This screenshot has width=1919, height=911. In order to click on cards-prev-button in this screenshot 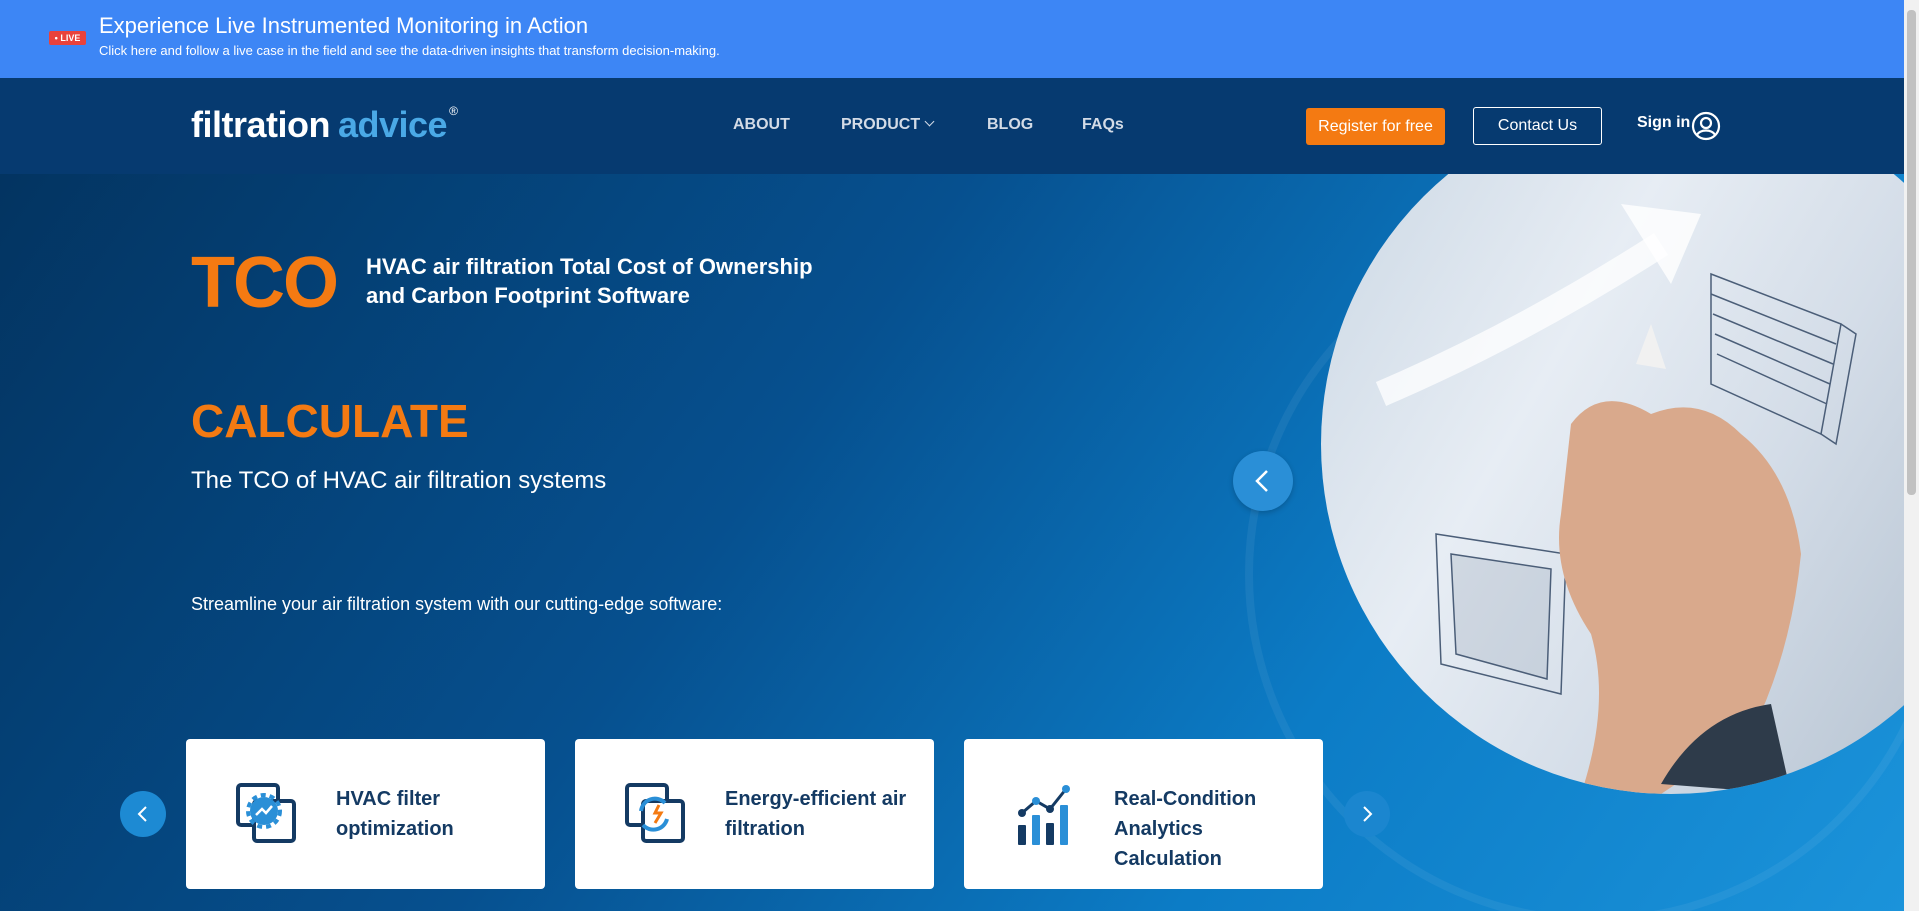, I will do `click(143, 814)`.